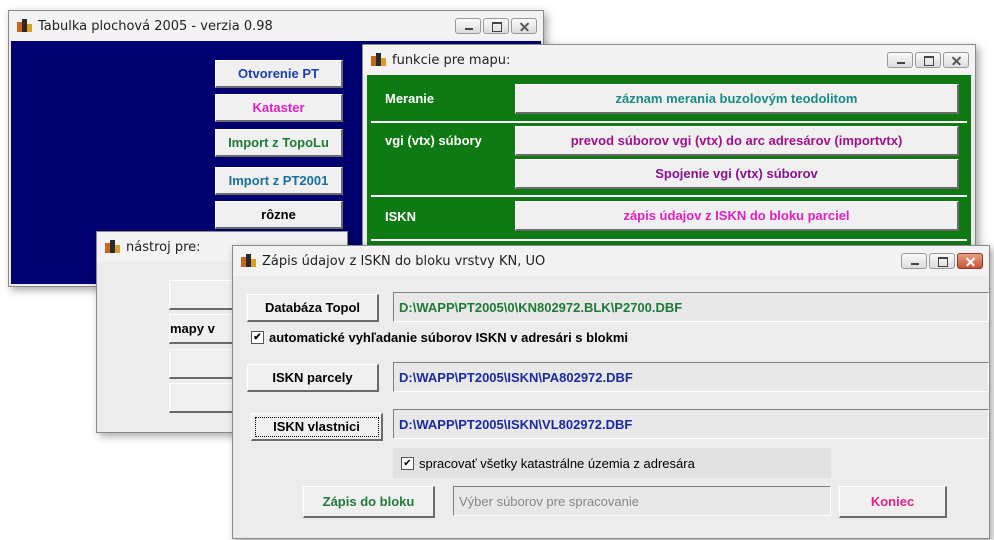  What do you see at coordinates (279, 215) in the screenshot?
I see `rozne-button: rôzne` at bounding box center [279, 215].